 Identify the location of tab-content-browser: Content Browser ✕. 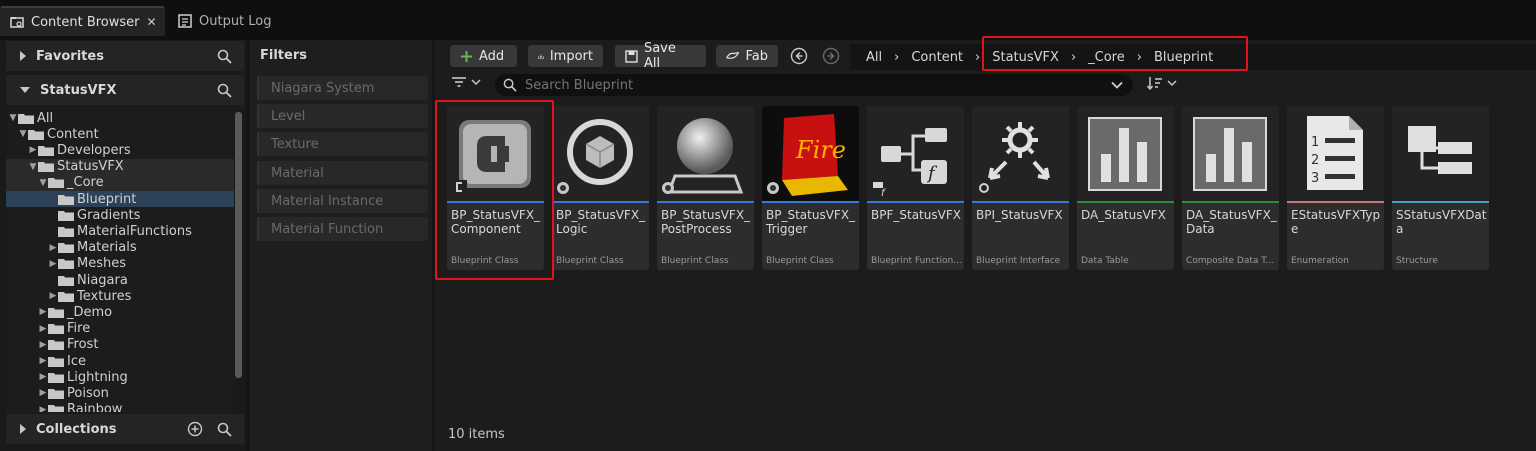
(82, 21).